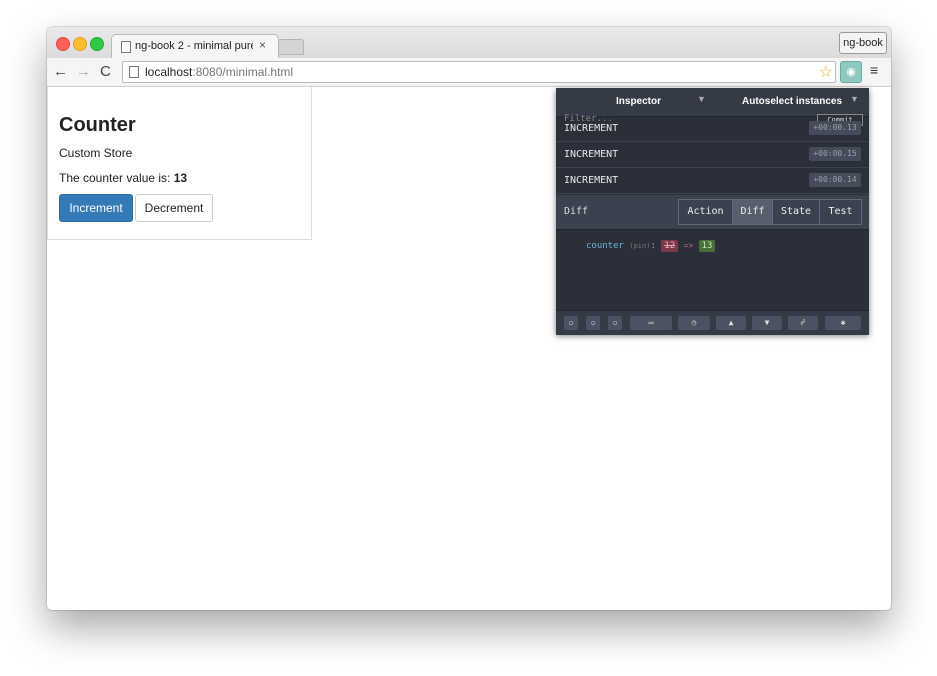 The width and height of the screenshot is (937, 676). I want to click on increment-button: Increment, so click(96, 208).